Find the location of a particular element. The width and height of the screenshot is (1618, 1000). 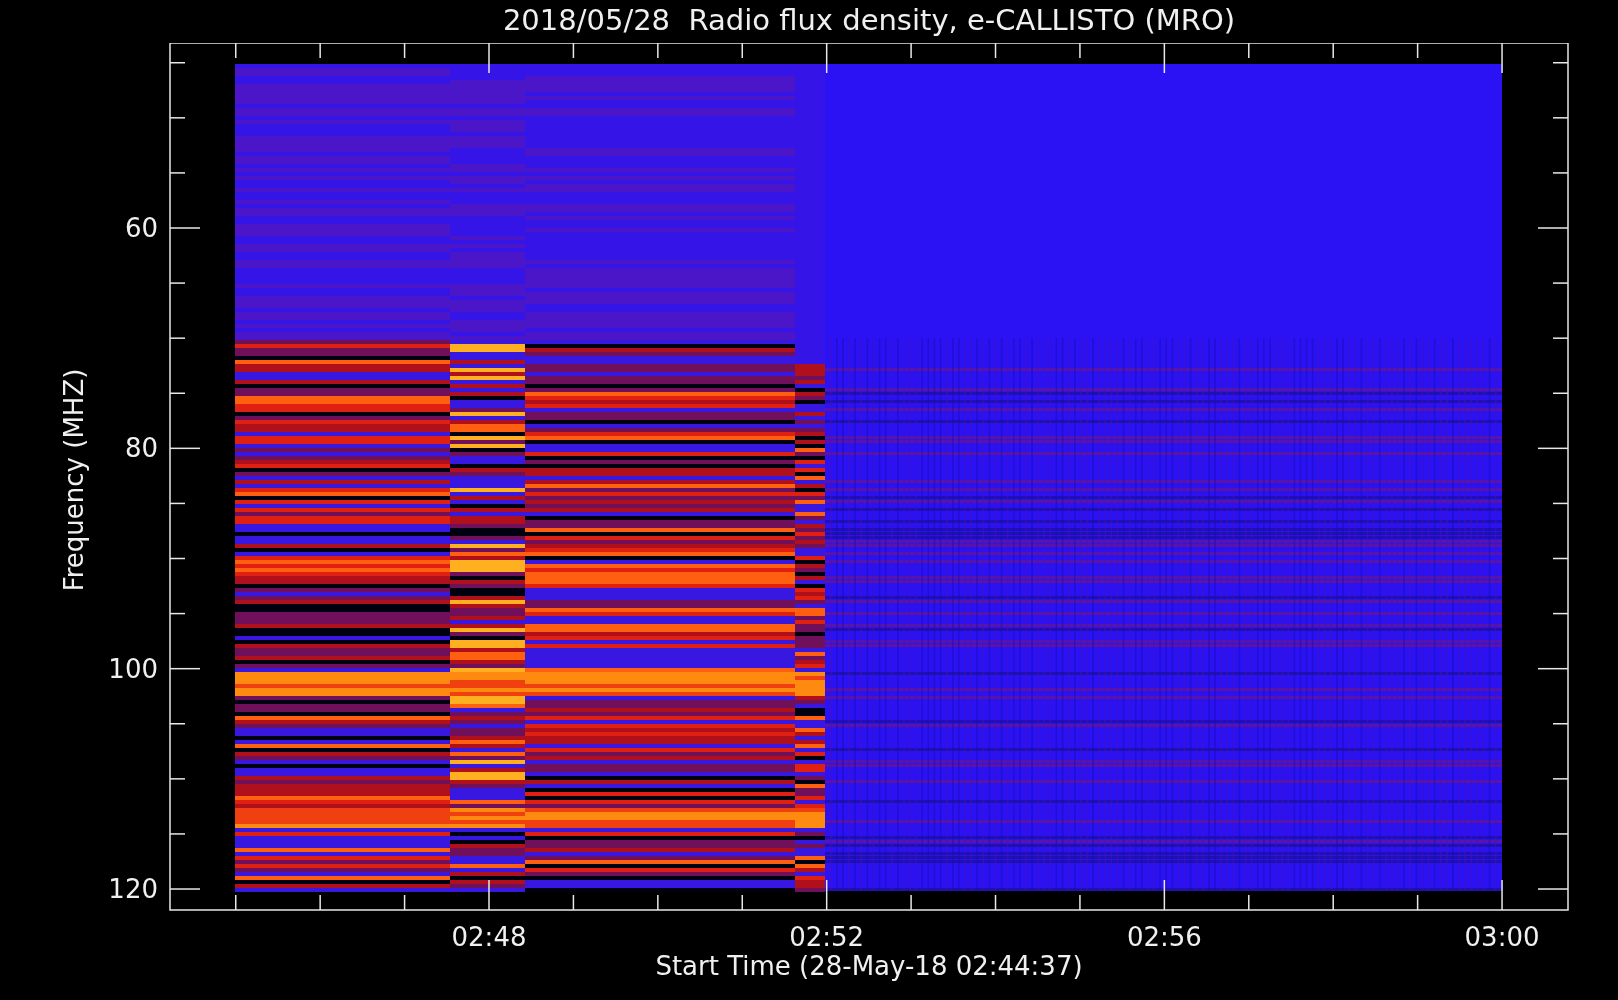

tick-label: 02:56 is located at coordinates (1164, 937).